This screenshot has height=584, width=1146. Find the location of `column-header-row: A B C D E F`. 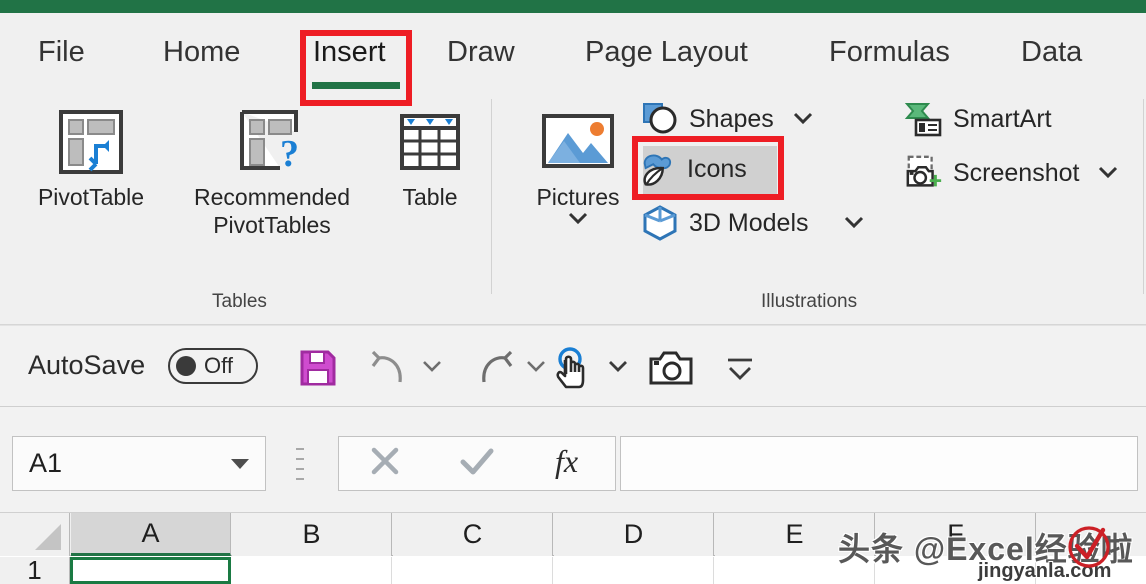

column-header-row: A B C D E F is located at coordinates (573, 534).